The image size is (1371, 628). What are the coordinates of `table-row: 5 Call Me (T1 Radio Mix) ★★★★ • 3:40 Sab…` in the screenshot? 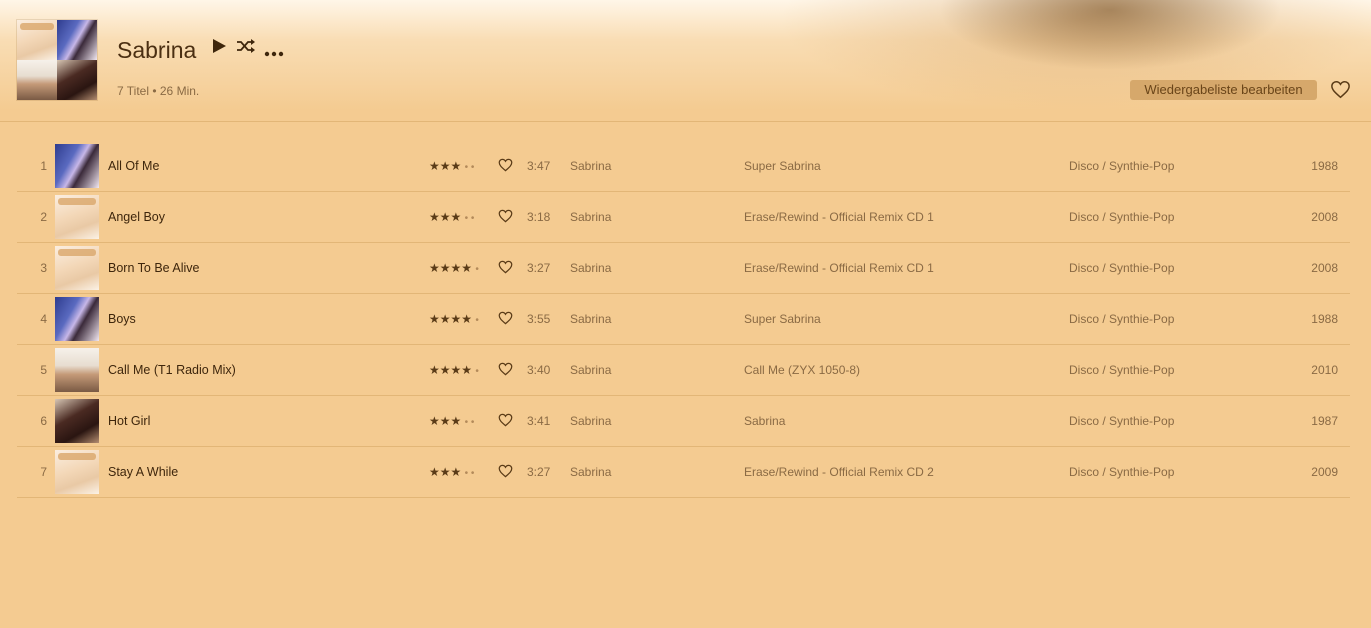 It's located at (683, 370).